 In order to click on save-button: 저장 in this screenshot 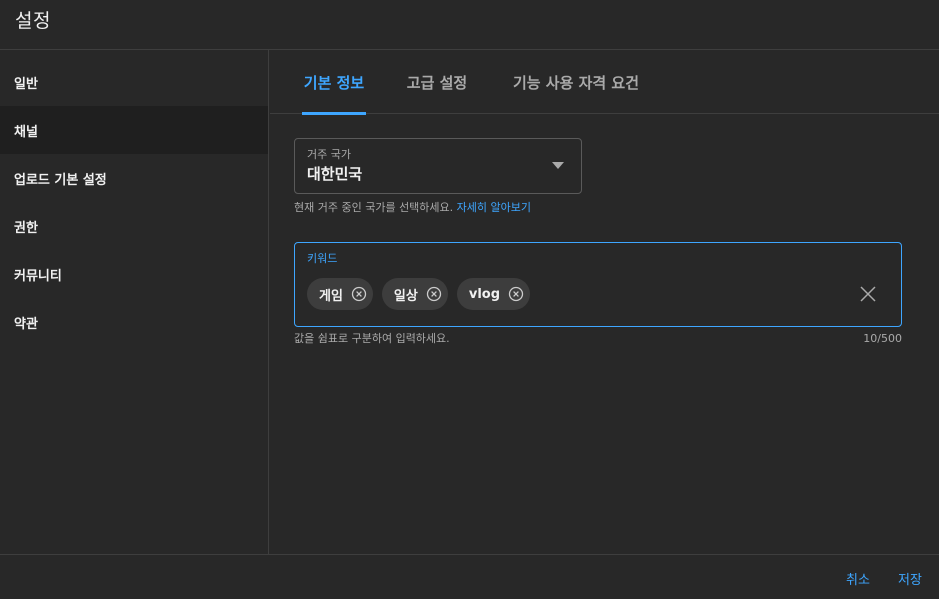, I will do `click(910, 578)`.